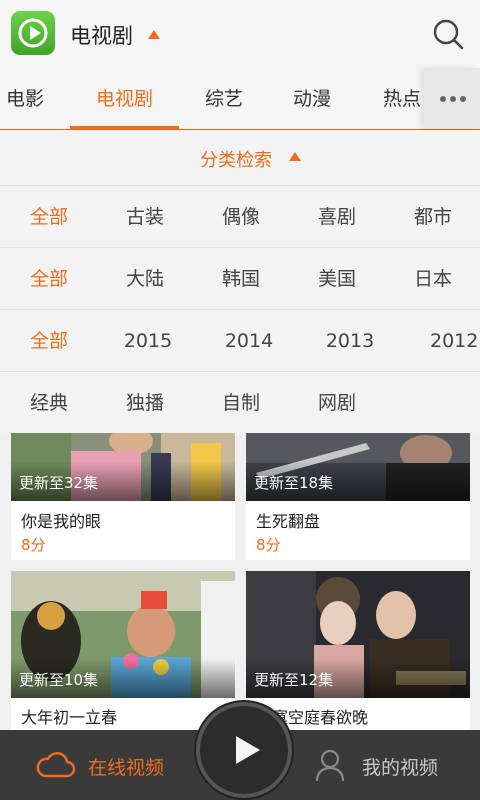  Describe the element at coordinates (337, 403) in the screenshot. I see `filter-option: 网剧` at that location.